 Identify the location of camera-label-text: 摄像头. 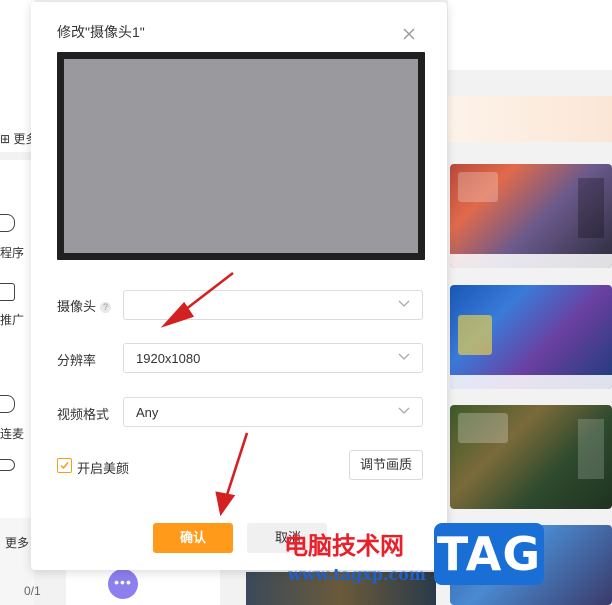
(77, 306).